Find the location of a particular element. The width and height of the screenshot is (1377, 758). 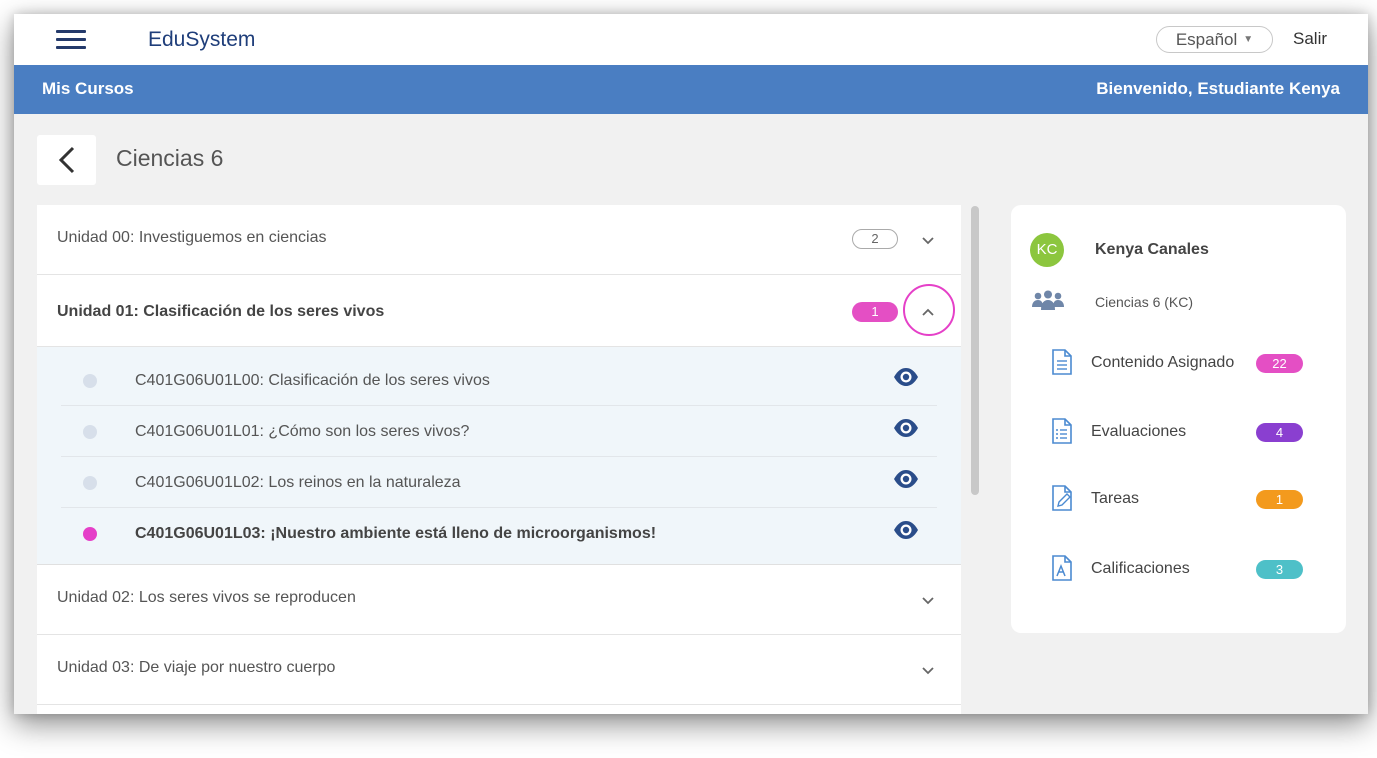

unit-title: Unidad 03: De viaje por nuestro cuerpo is located at coordinates (196, 667).